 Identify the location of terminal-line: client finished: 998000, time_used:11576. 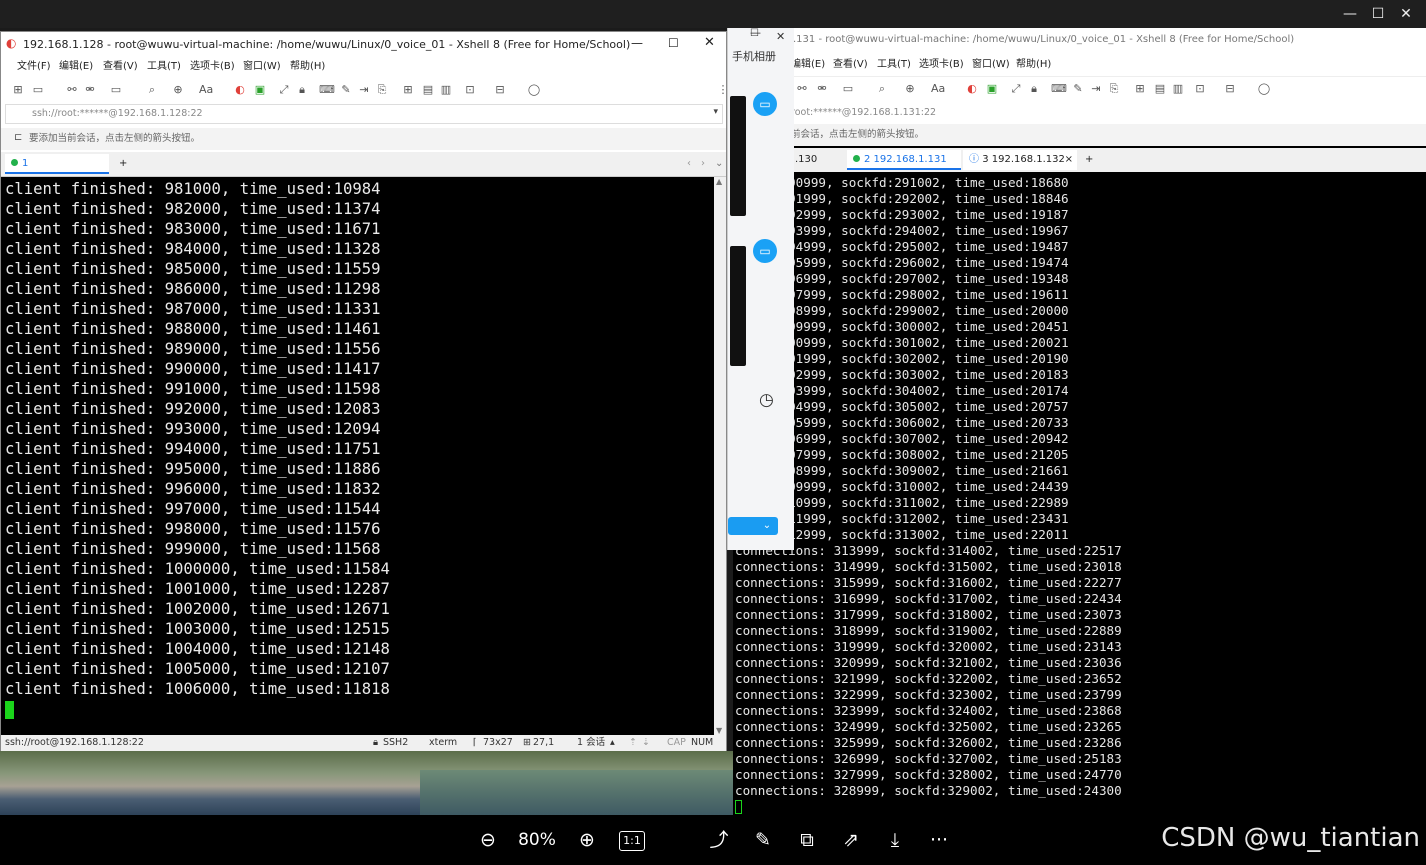
(193, 529).